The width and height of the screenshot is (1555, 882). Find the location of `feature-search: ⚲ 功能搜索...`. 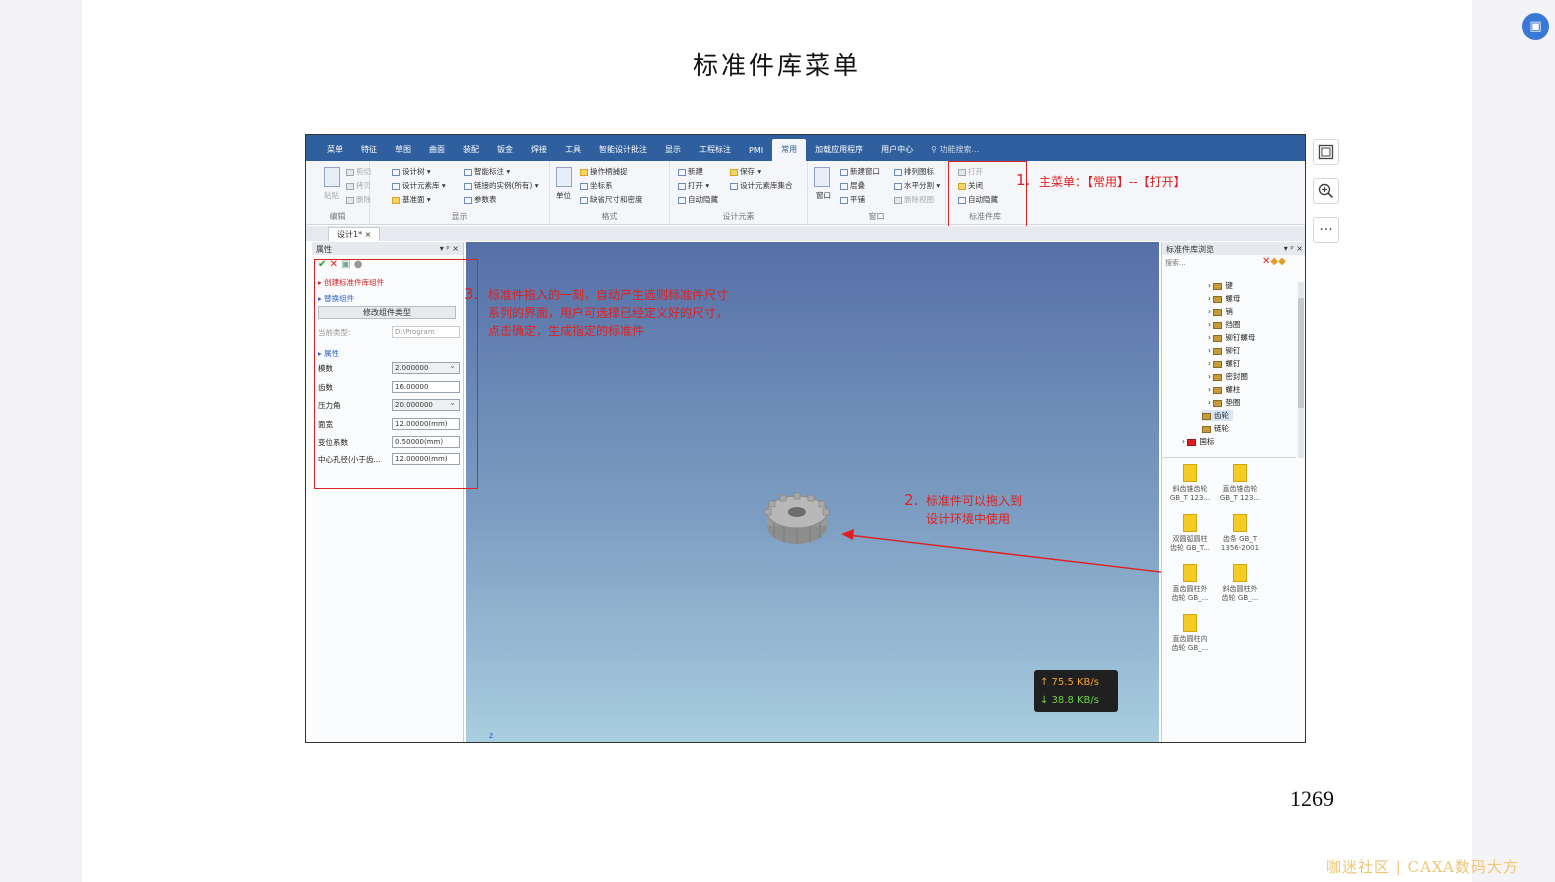

feature-search: ⚲ 功能搜索... is located at coordinates (955, 152).